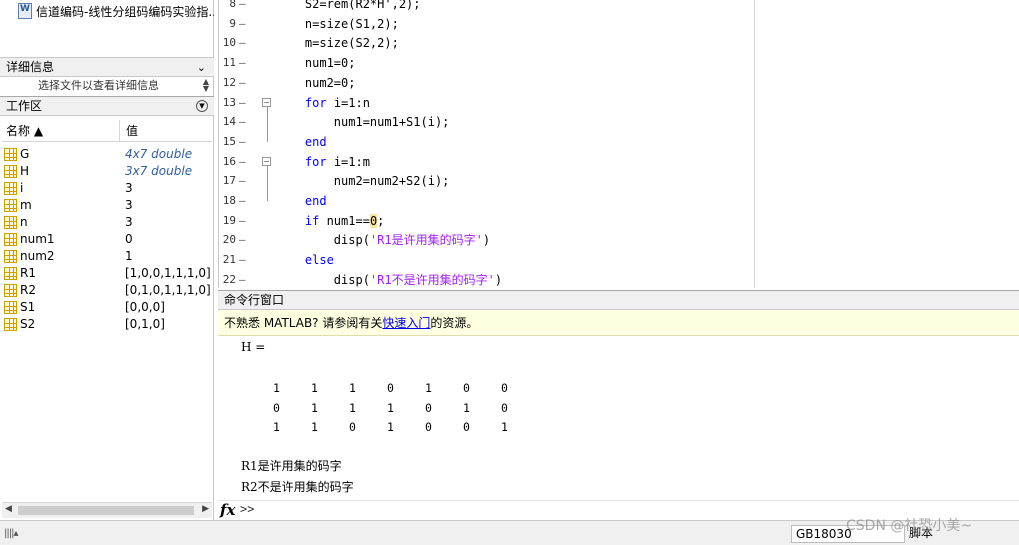 The width and height of the screenshot is (1019, 545). Describe the element at coordinates (432, 279) in the screenshot. I see `string-token: 'R1不是许用集的码字'` at that location.